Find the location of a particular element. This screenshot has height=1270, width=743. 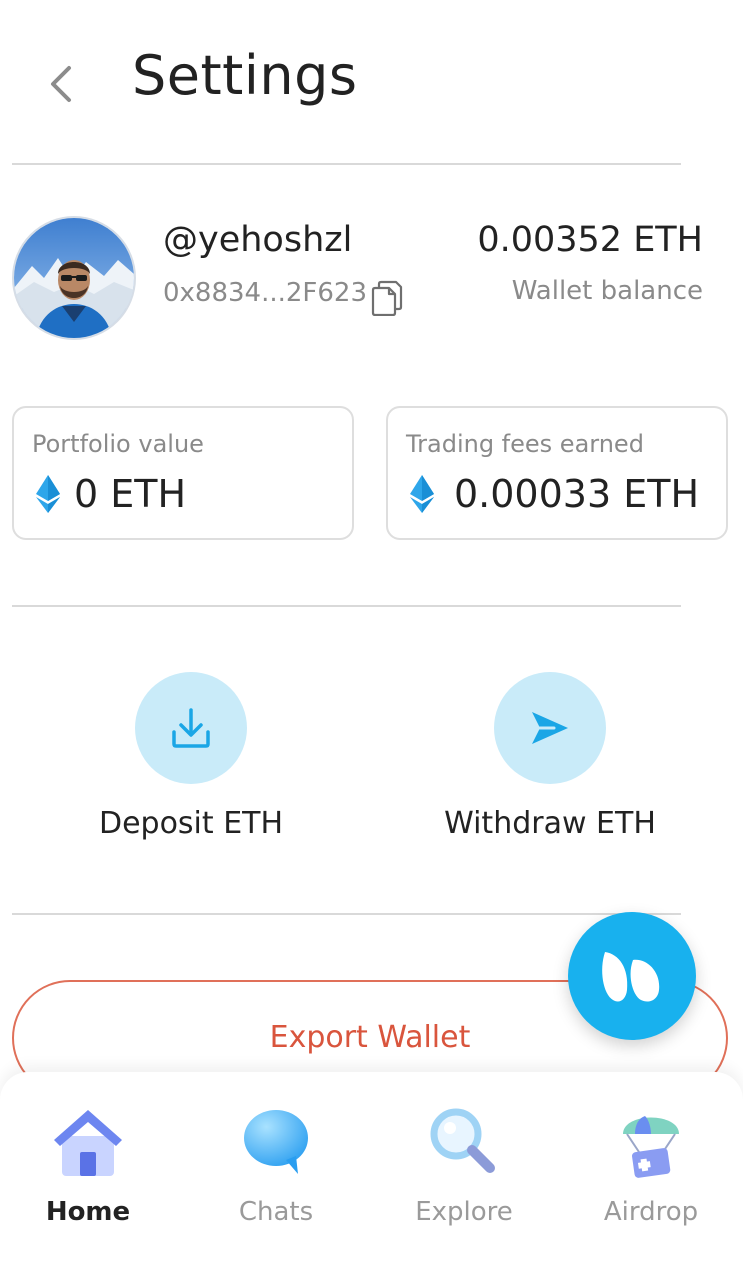

wallet-address: 0x8834...2F623 is located at coordinates (265, 293).